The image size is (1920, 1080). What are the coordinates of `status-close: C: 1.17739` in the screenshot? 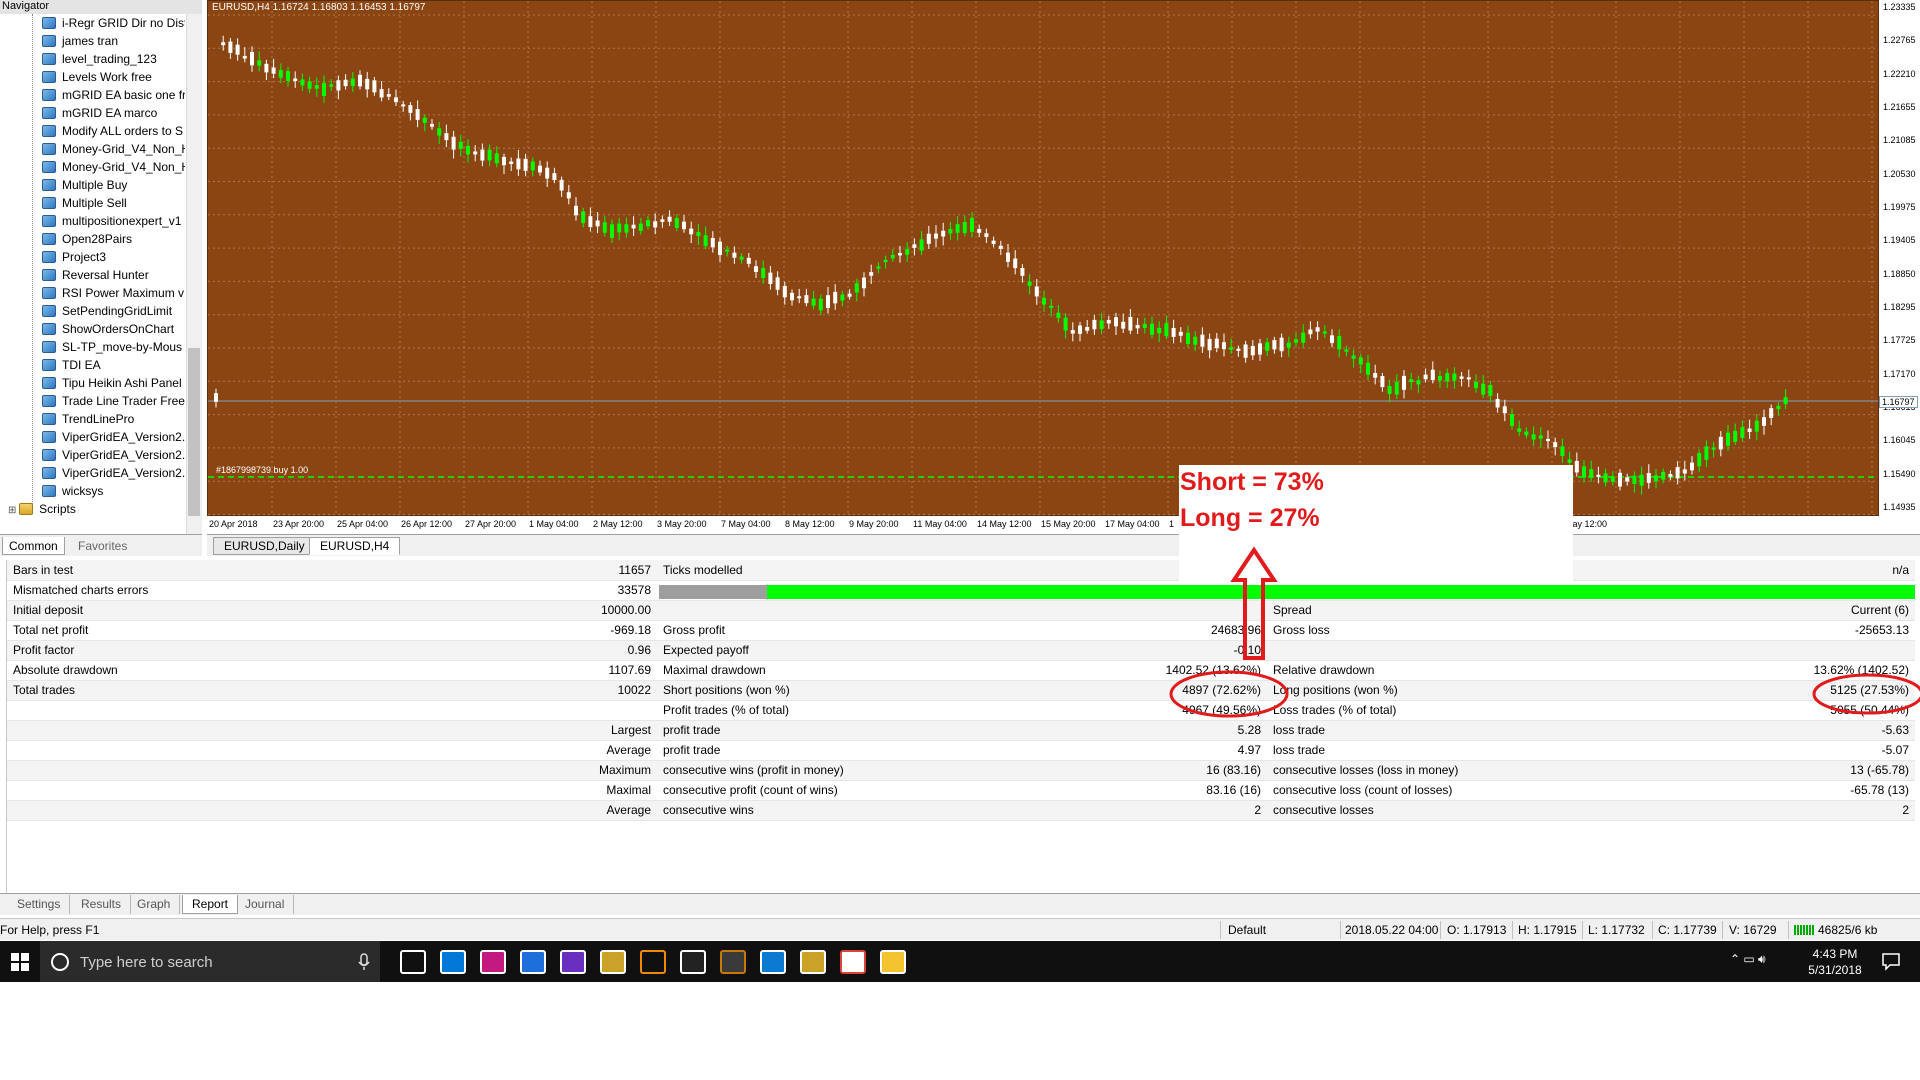 It's located at (1687, 930).